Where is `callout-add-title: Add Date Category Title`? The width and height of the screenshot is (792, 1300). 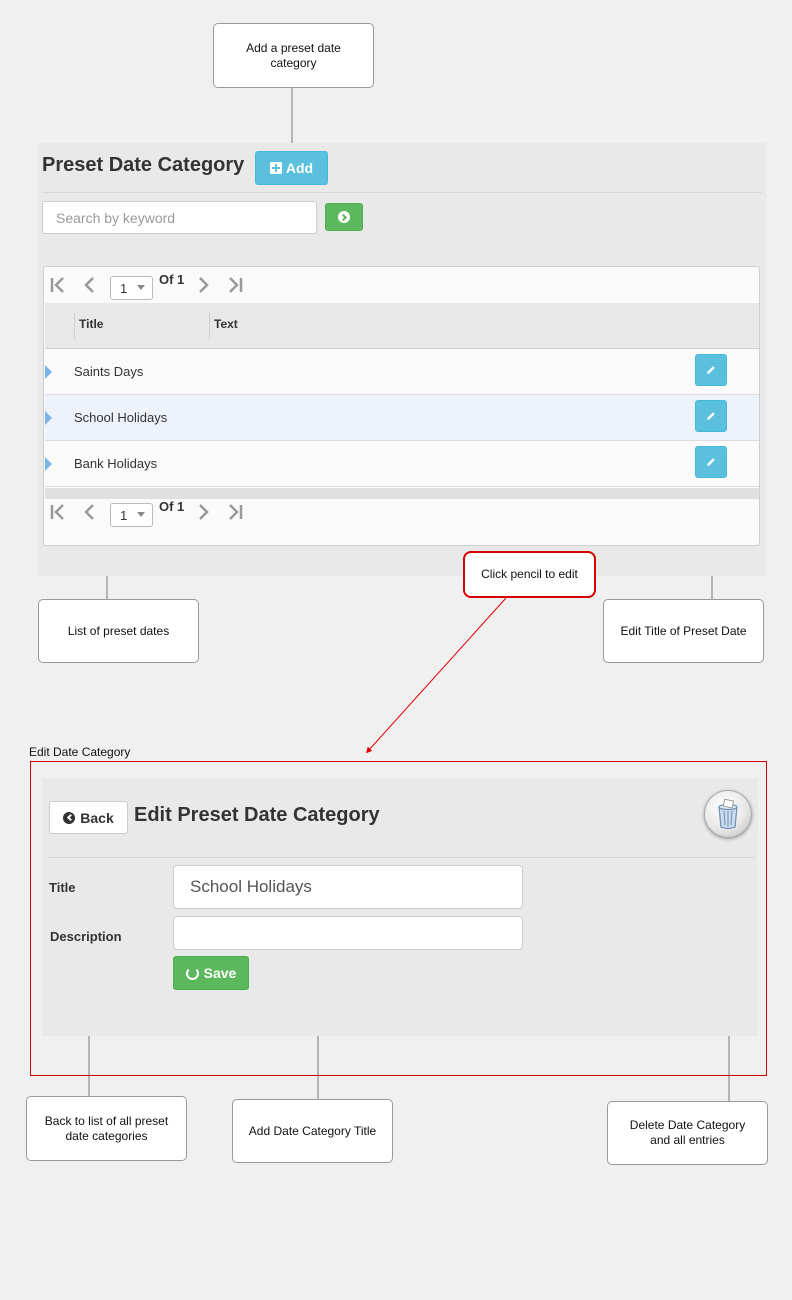
callout-add-title: Add Date Category Title is located at coordinates (312, 1131).